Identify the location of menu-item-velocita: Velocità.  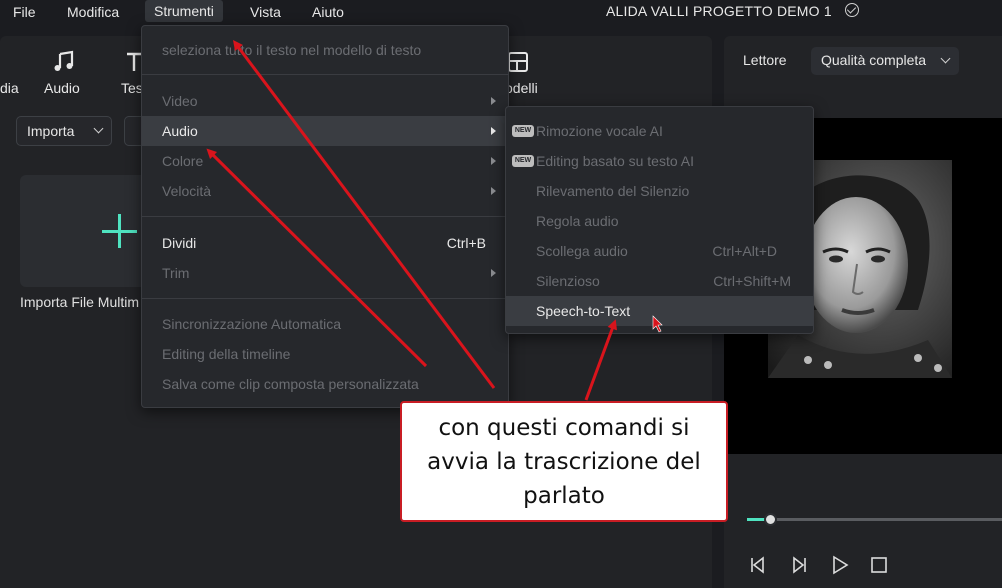
(325, 191).